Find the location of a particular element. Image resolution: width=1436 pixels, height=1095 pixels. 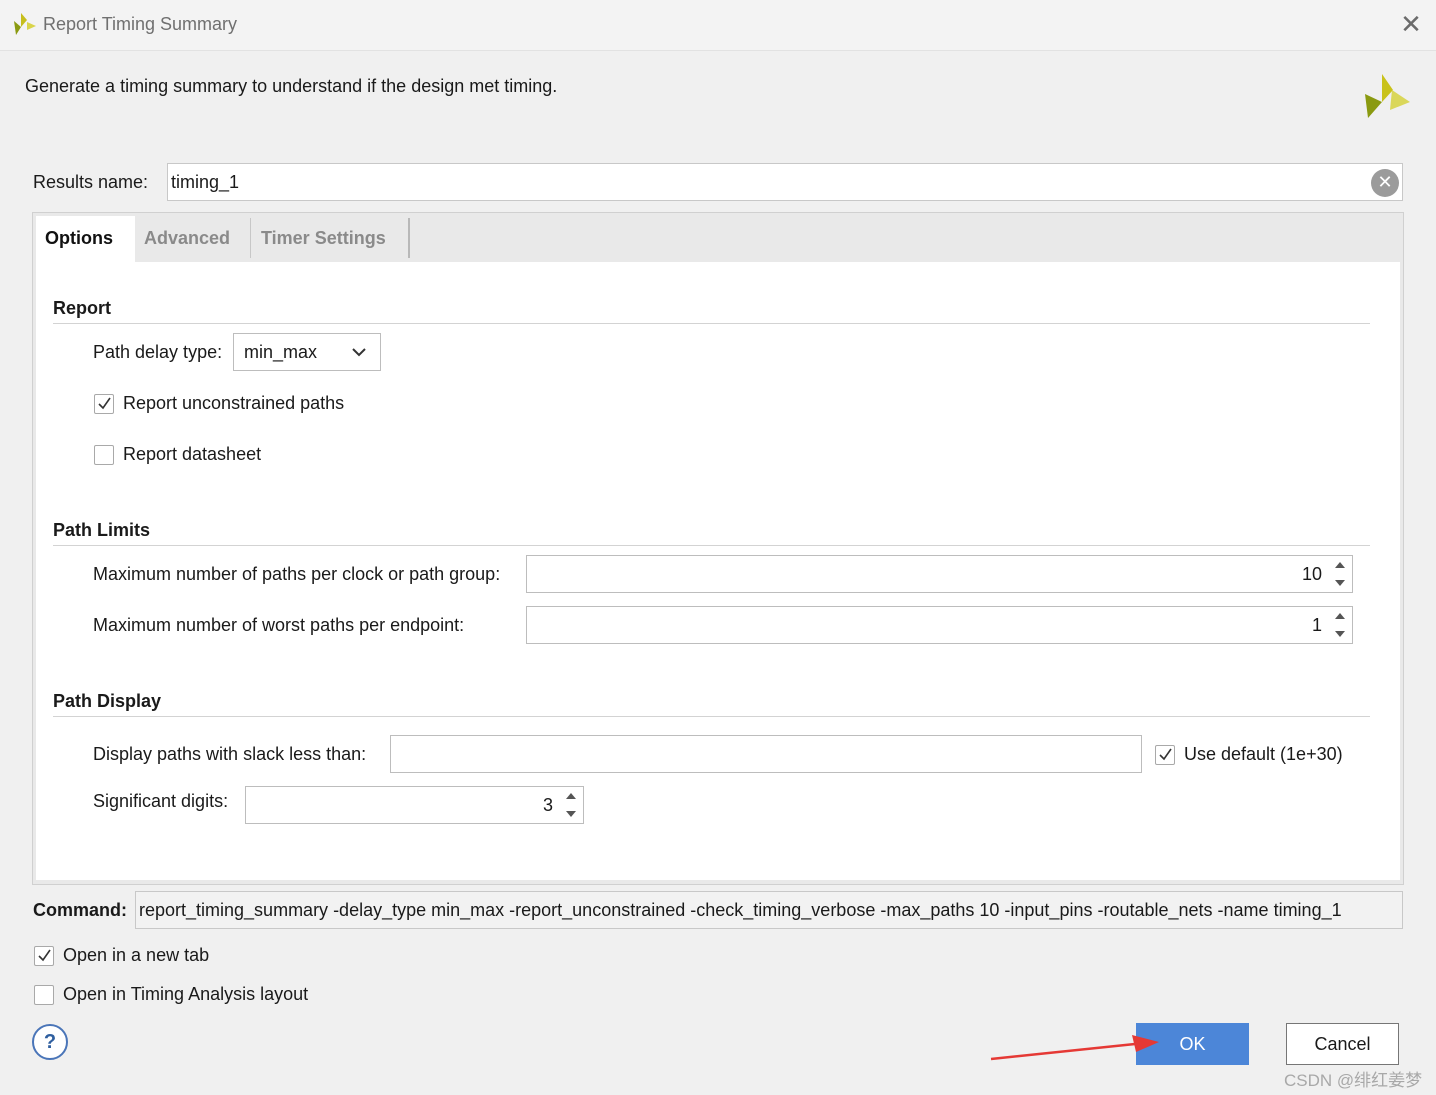

significant-digits-label: Significant digits: is located at coordinates (161, 801).